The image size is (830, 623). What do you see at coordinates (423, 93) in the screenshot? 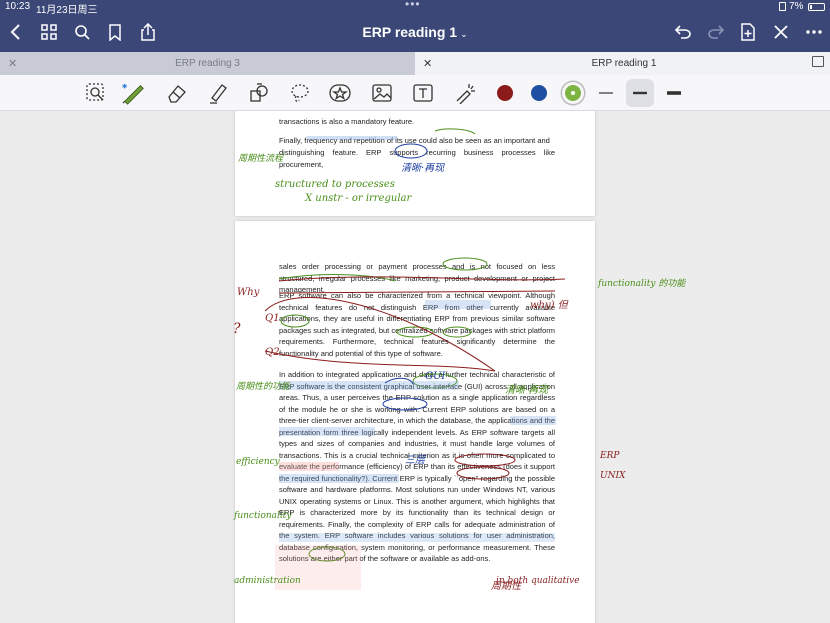
I see `text-box-icon` at bounding box center [423, 93].